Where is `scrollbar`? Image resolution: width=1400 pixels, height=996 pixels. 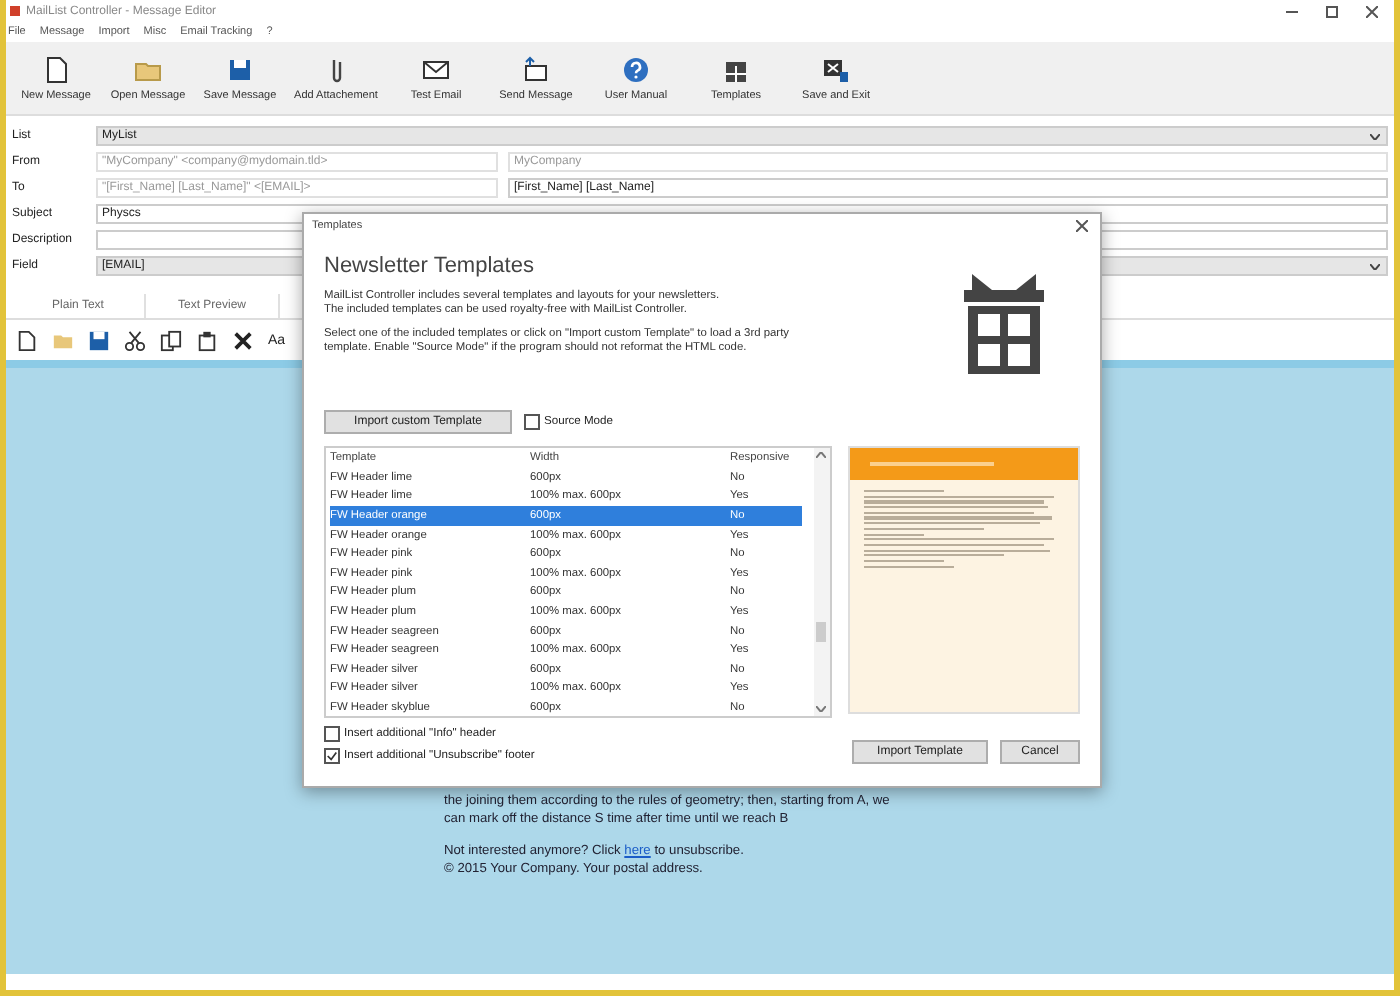
scrollbar is located at coordinates (821, 582).